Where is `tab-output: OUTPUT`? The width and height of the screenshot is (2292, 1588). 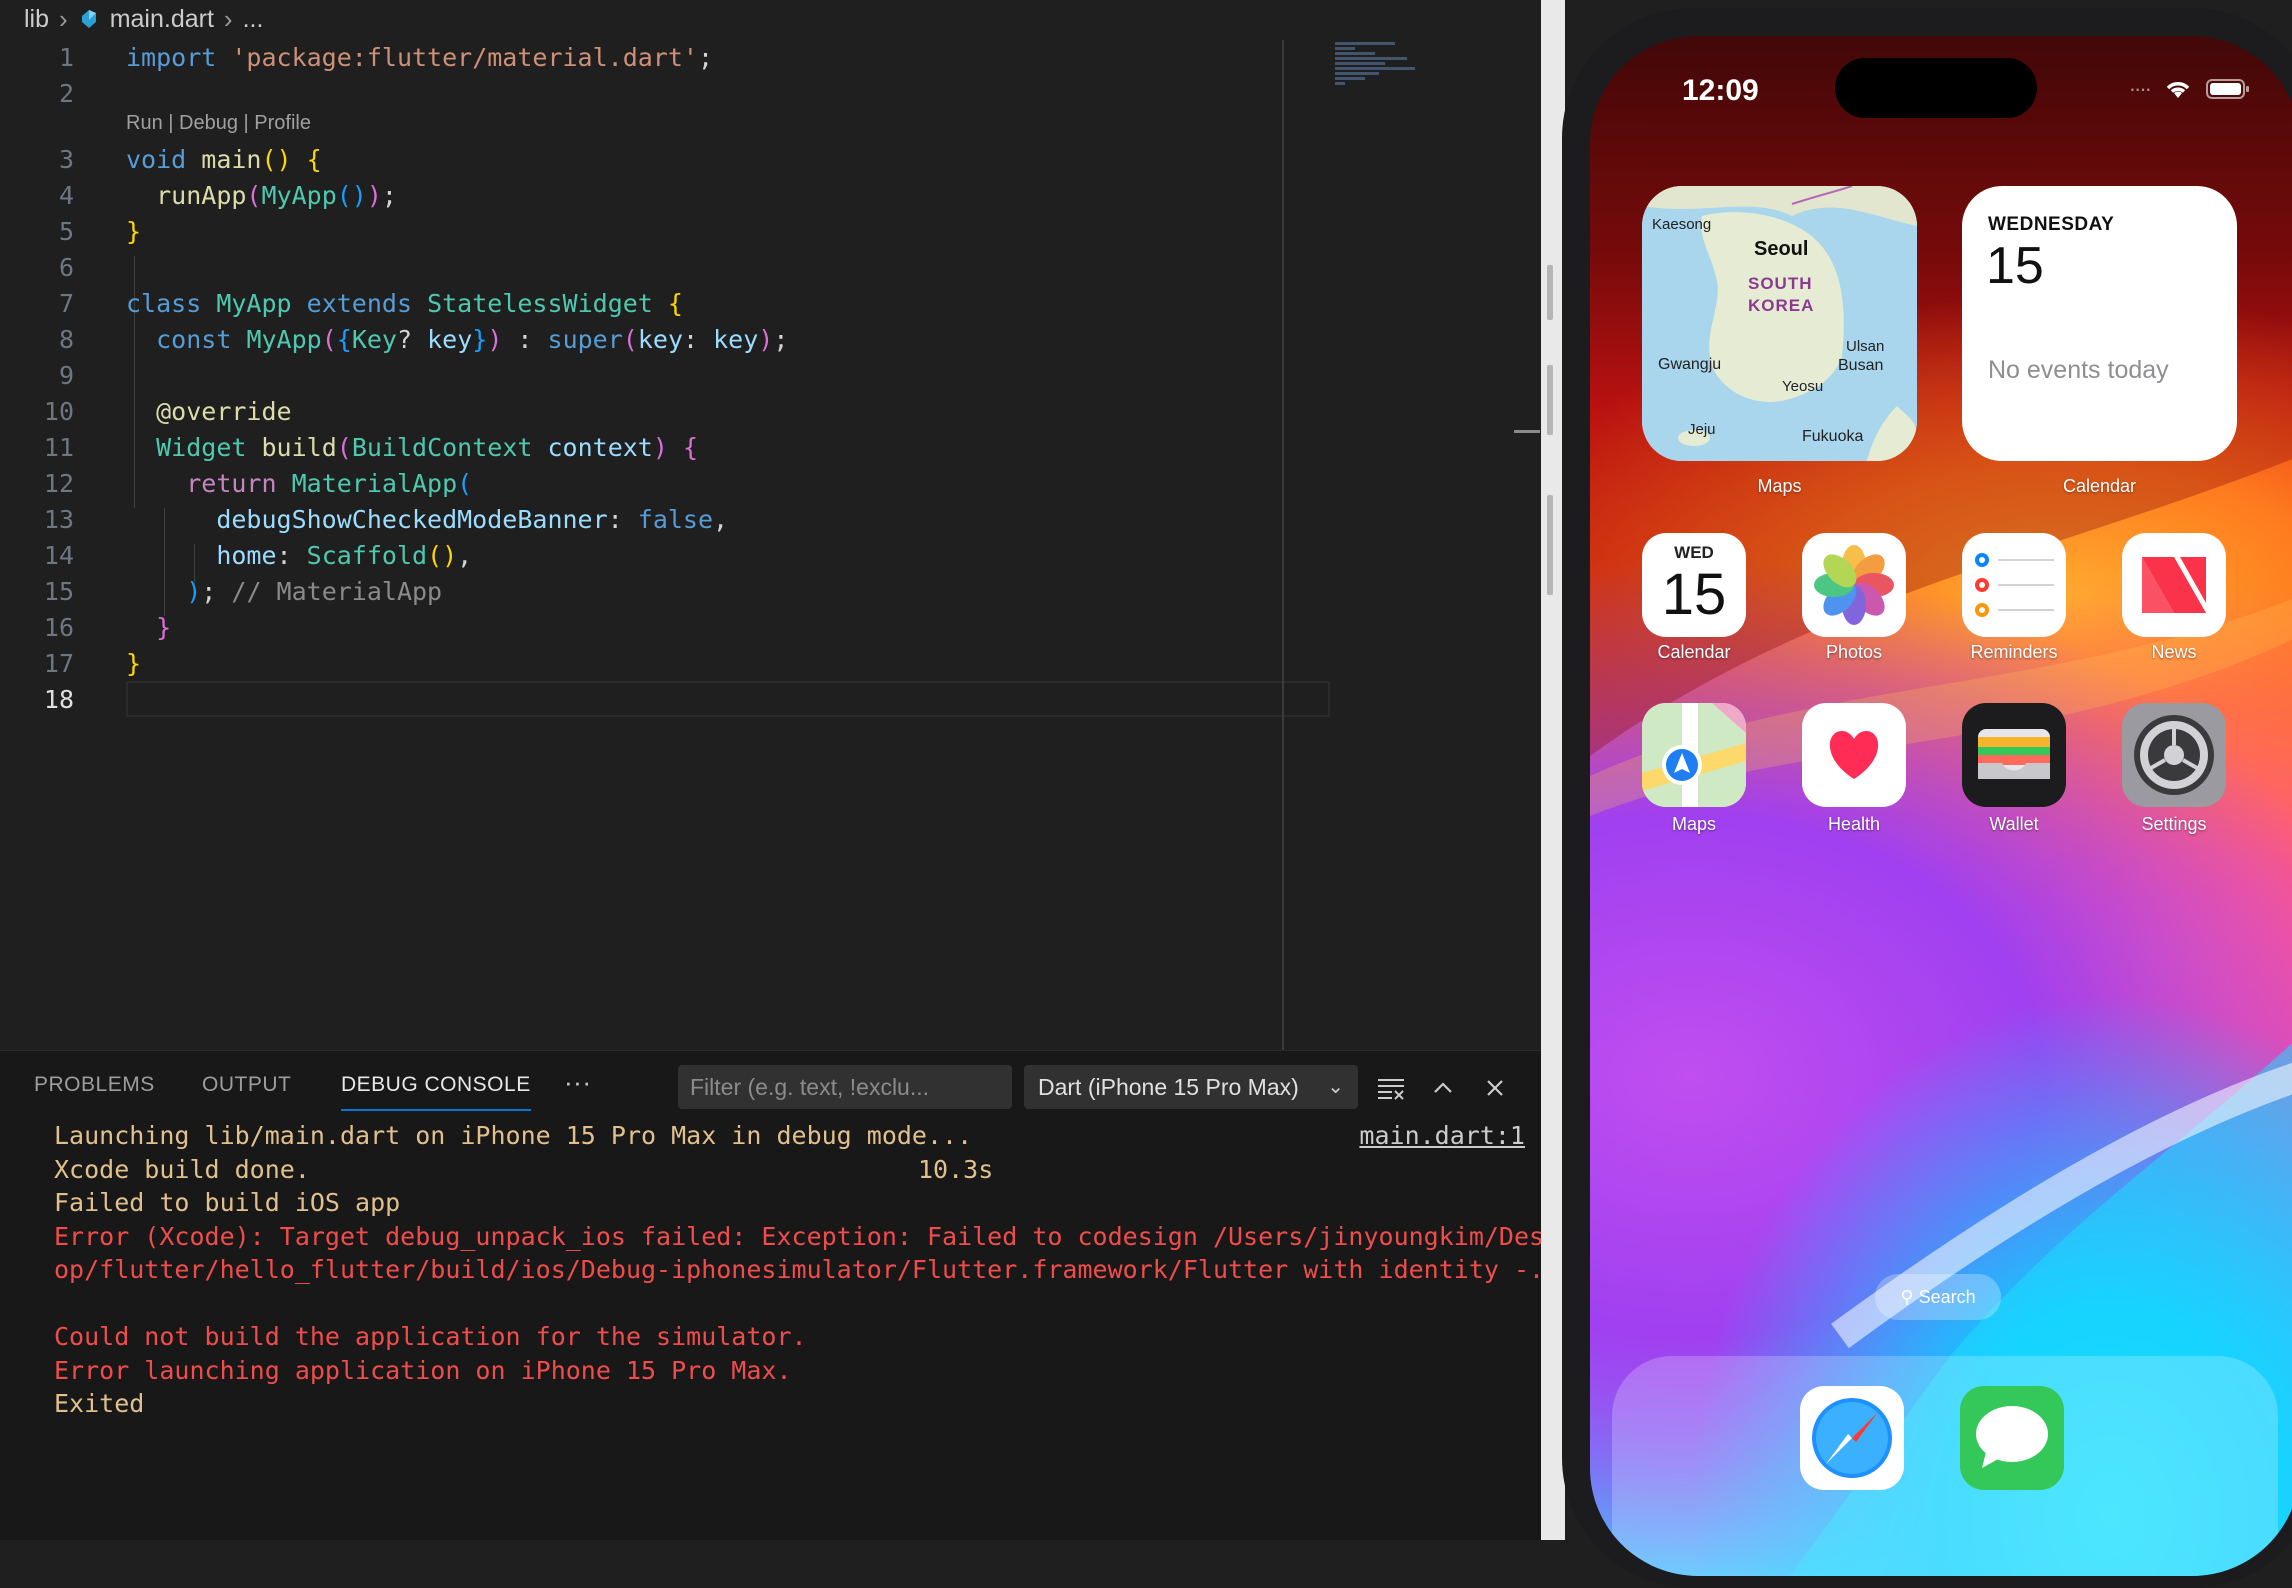 tab-output: OUTPUT is located at coordinates (246, 1085).